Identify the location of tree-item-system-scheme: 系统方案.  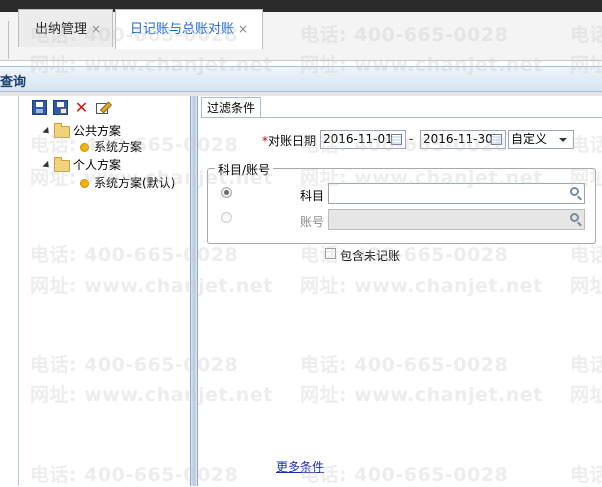
(111, 147).